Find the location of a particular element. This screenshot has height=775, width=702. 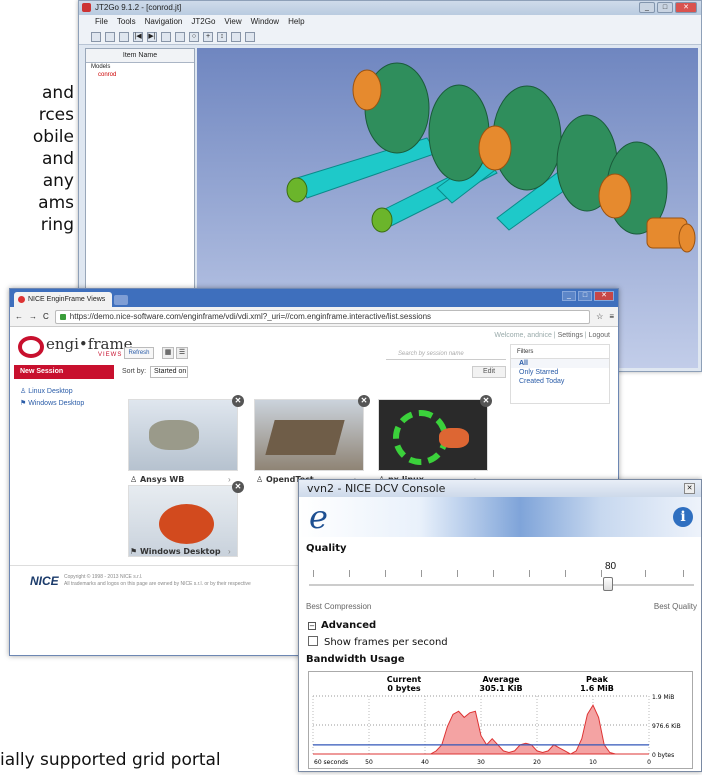

session-thumbnail-ansys is located at coordinates (183, 435).